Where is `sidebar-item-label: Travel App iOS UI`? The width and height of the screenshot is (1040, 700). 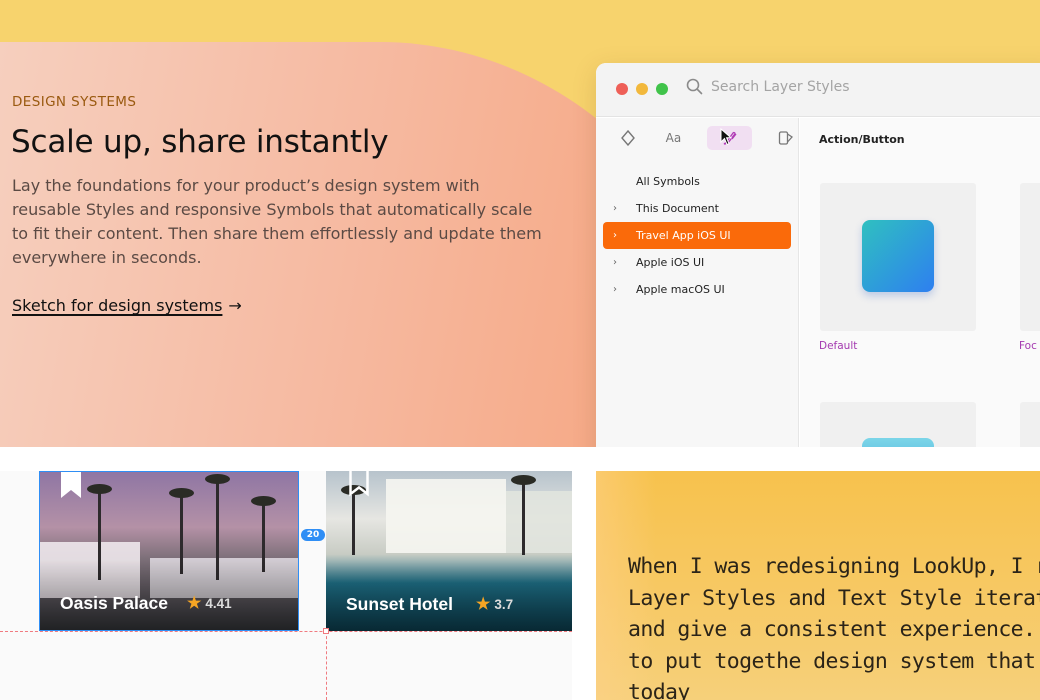
sidebar-item-label: Travel App iOS UI is located at coordinates (683, 235).